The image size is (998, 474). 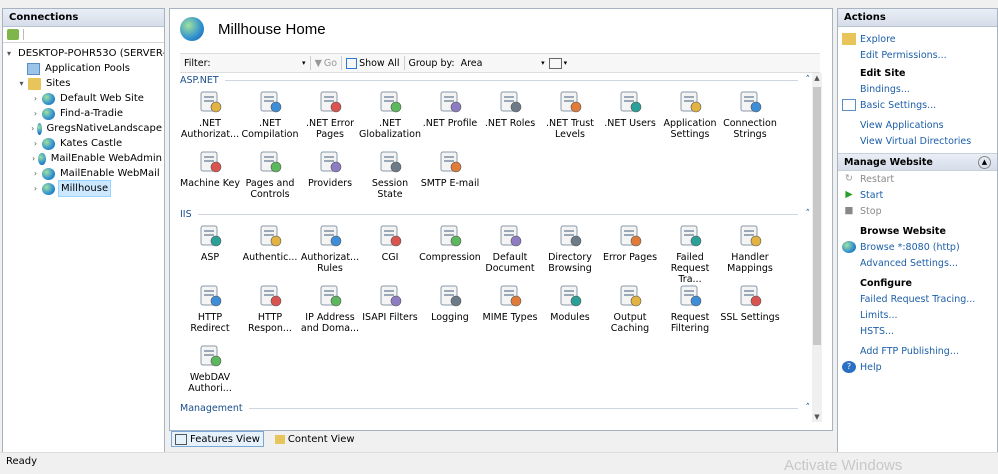 I want to click on show-all-button: Show All, so click(x=373, y=63).